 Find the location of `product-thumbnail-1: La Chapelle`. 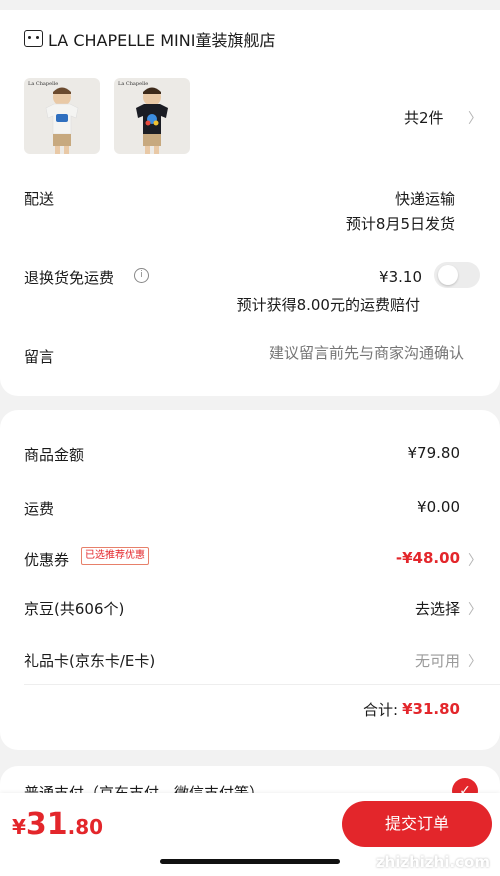

product-thumbnail-1: La Chapelle is located at coordinates (62, 116).